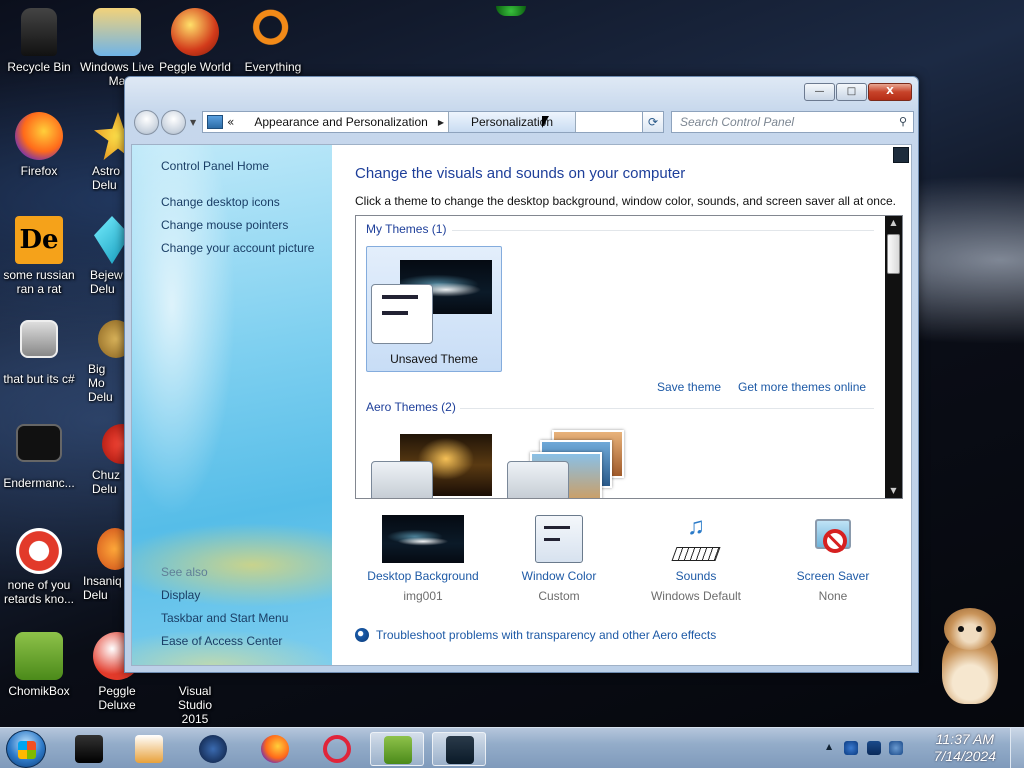 The image size is (1024, 768). What do you see at coordinates (851, 748) in the screenshot?
I see `tray-shield-icon` at bounding box center [851, 748].